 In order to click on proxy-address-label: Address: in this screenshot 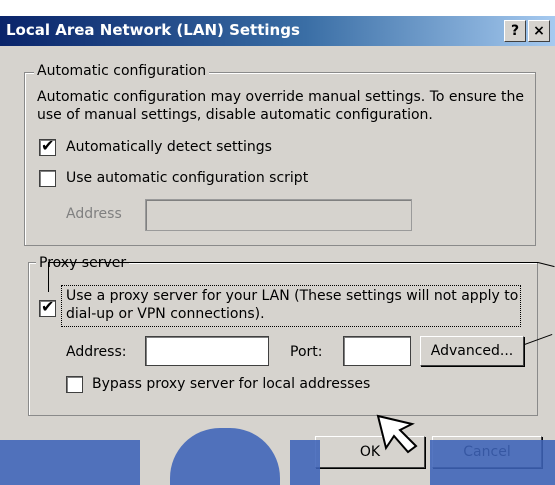, I will do `click(96, 352)`.